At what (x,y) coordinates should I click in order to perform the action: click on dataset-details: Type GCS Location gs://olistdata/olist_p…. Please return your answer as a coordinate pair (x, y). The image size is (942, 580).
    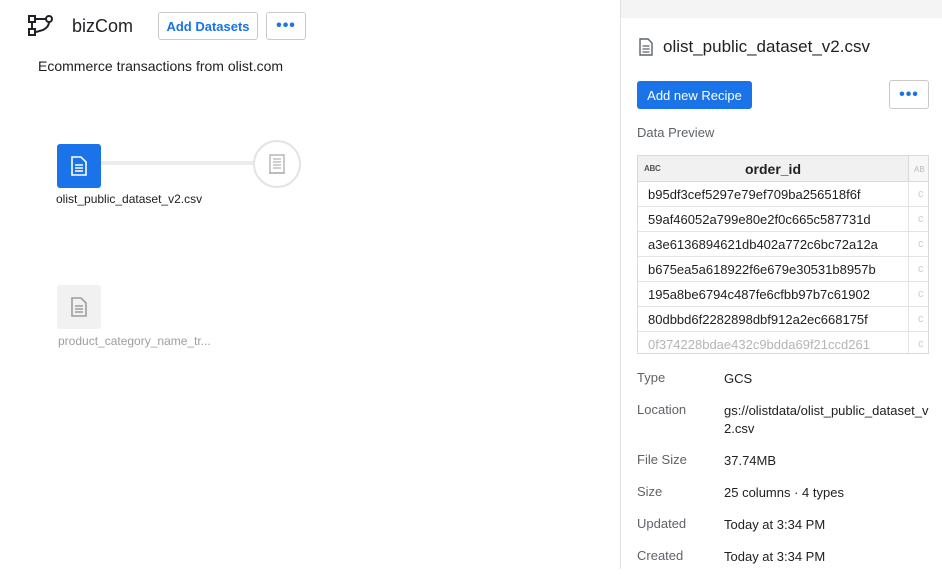
    Looking at the image, I should click on (783, 475).